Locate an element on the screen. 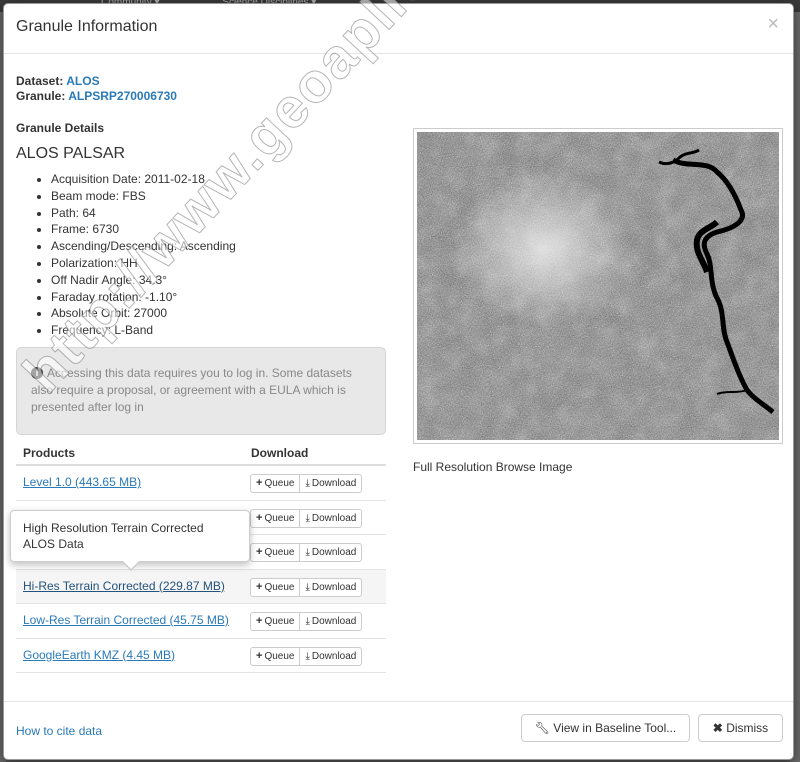 This screenshot has height=762, width=800. x-icon: ✖ is located at coordinates (719, 728).